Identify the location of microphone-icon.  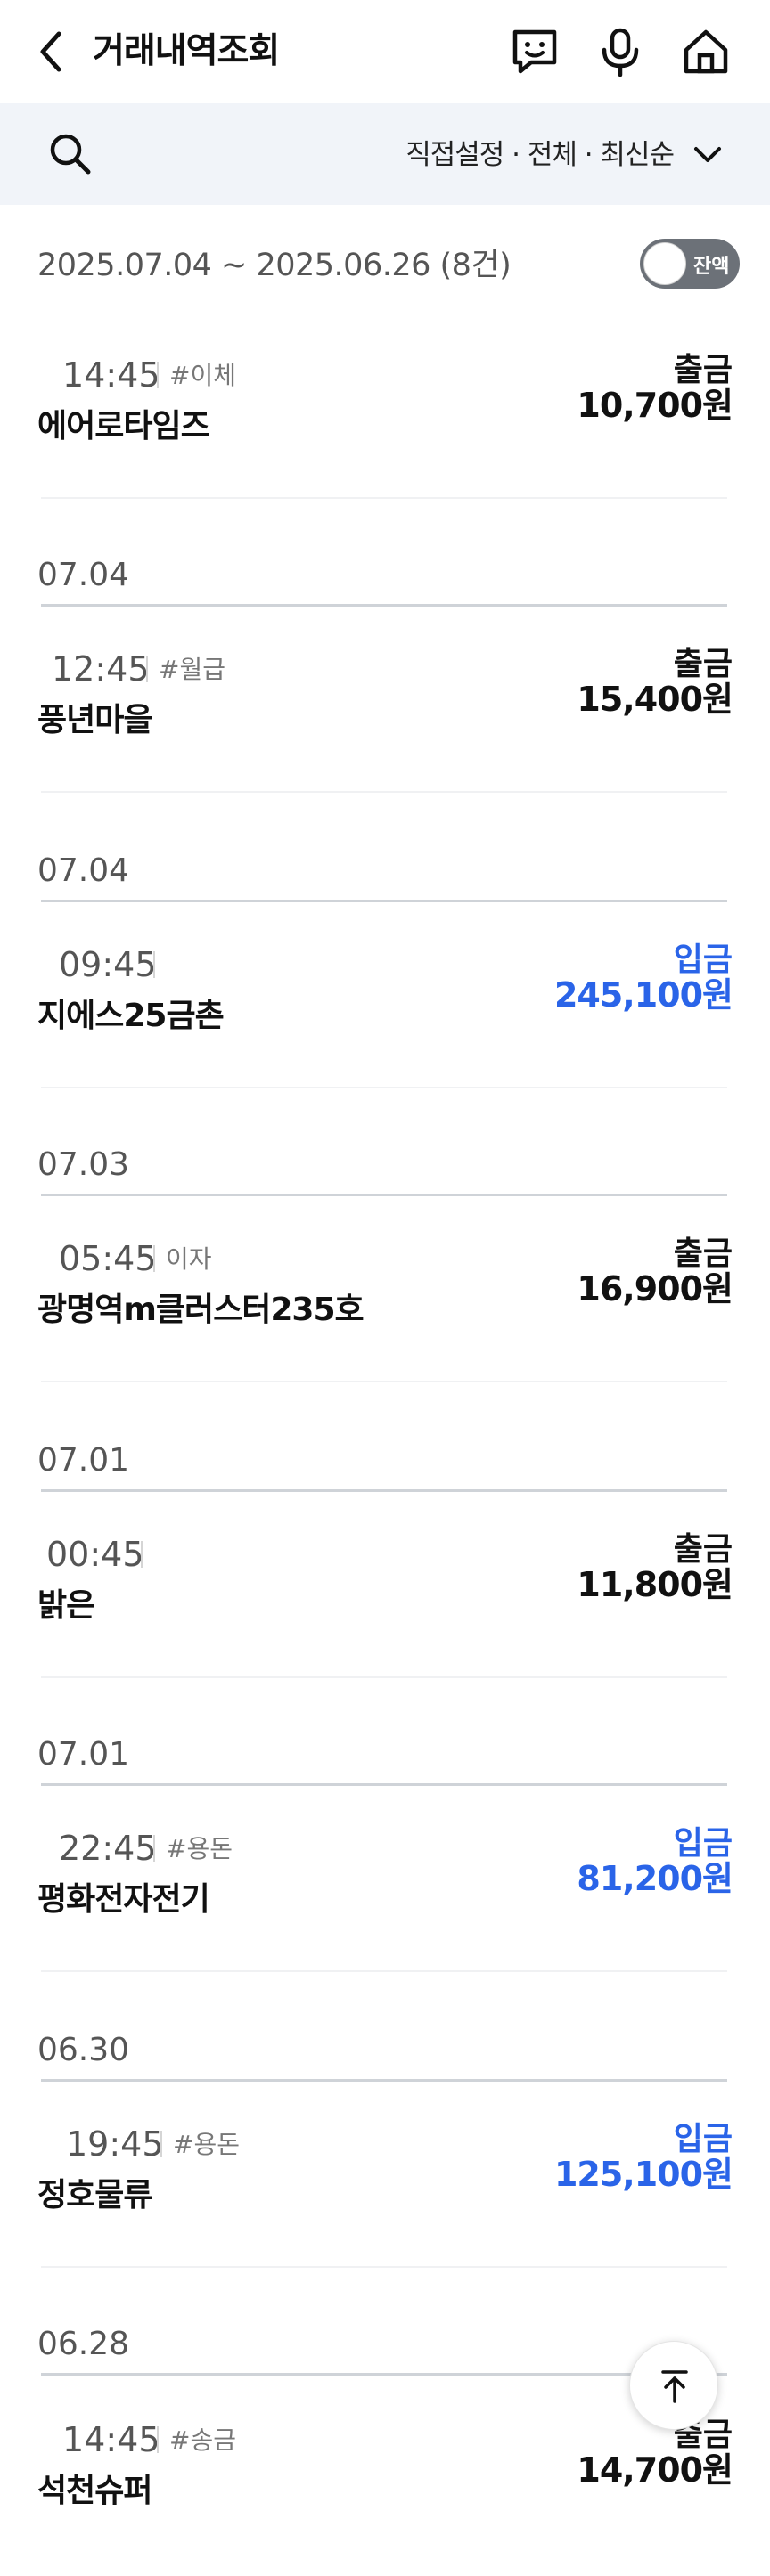
(620, 52).